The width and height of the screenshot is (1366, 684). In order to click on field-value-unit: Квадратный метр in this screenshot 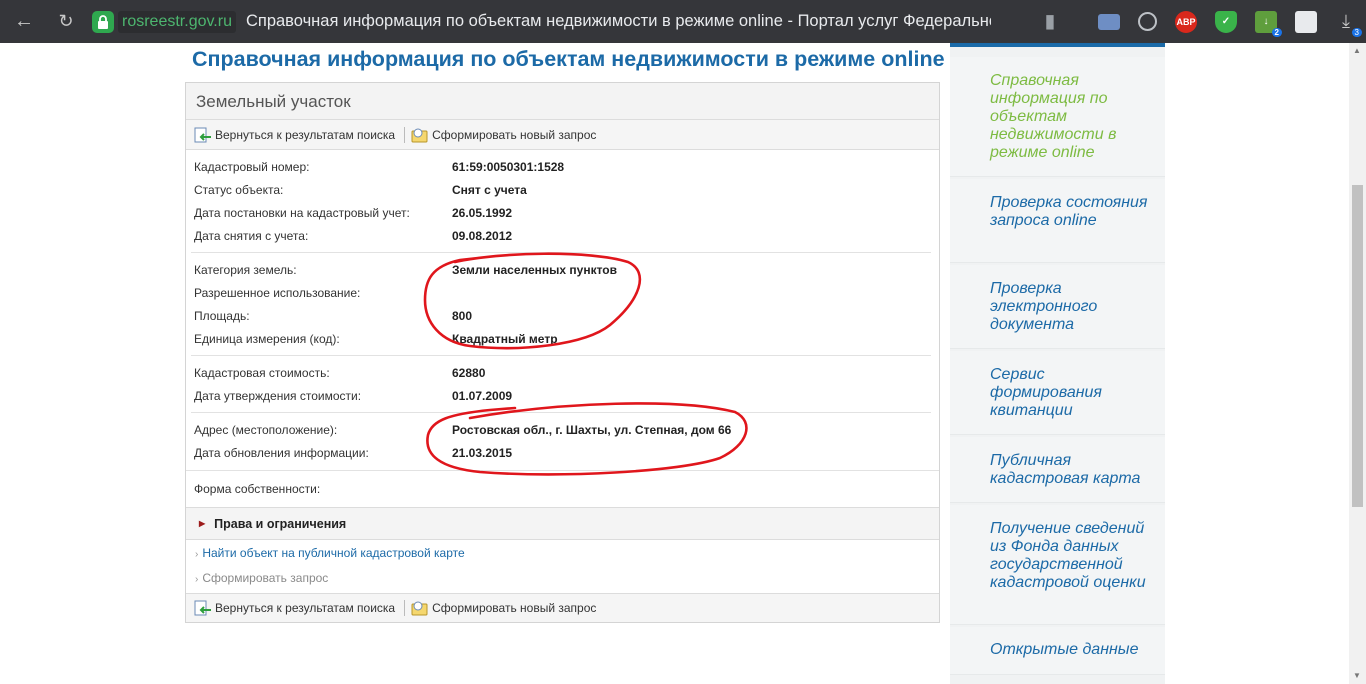, I will do `click(505, 339)`.